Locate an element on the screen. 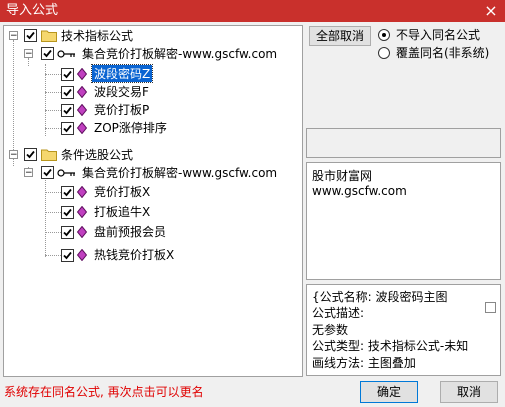  info-line-site-name: 股市财富网 is located at coordinates (342, 176).